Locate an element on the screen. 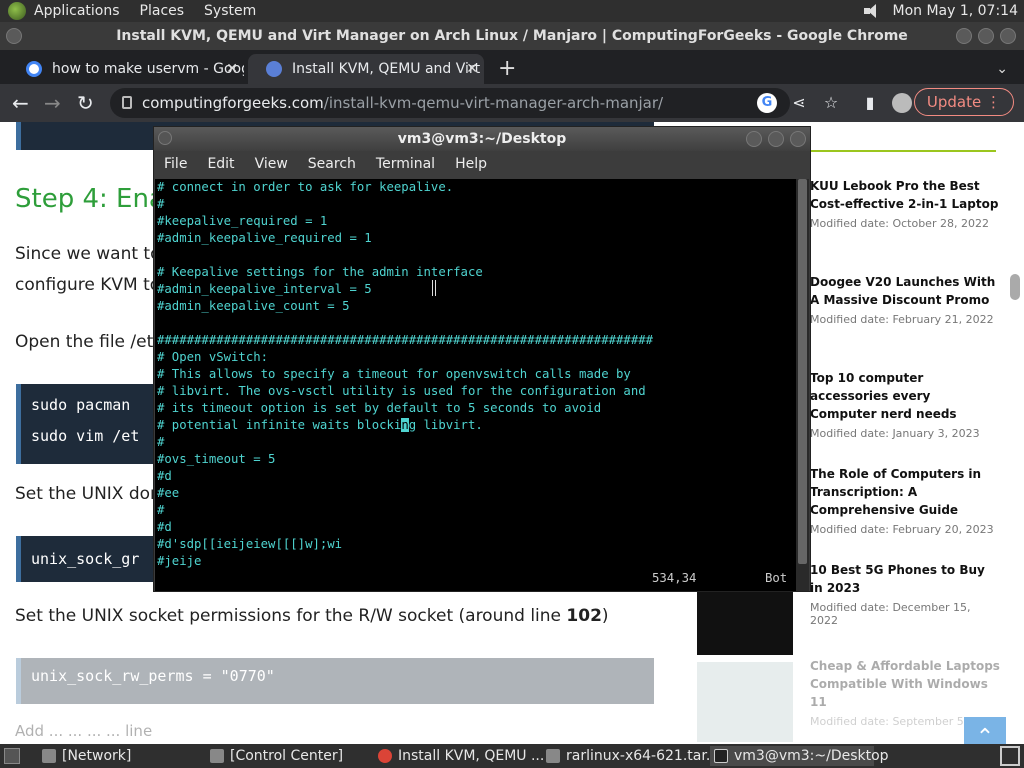  terminal-menu-terminal: Terminal is located at coordinates (405, 164).